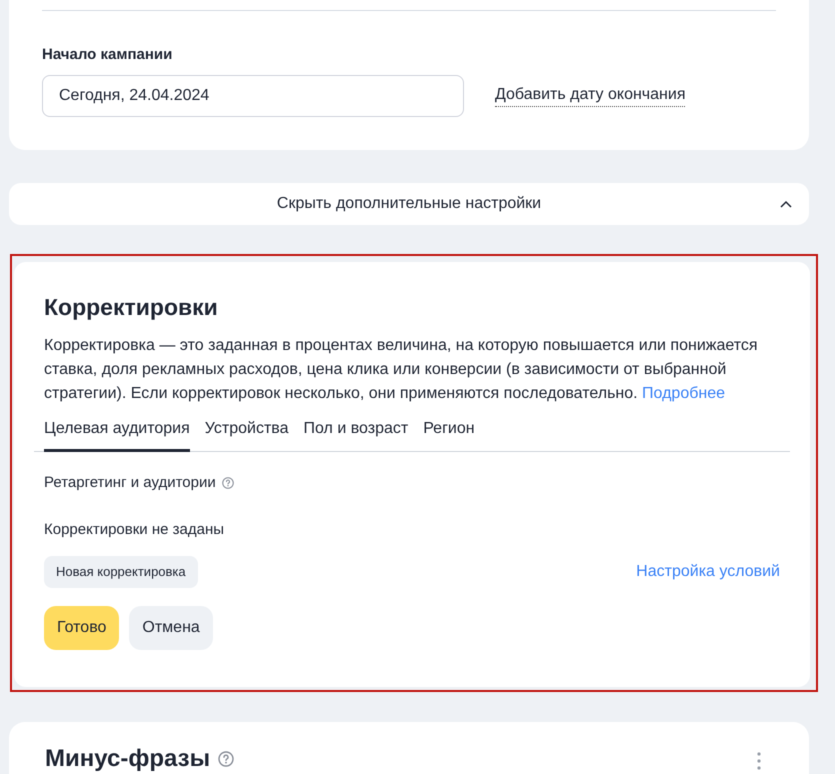  I want to click on date-field: Сегодня, 24.04.2024, so click(253, 95).